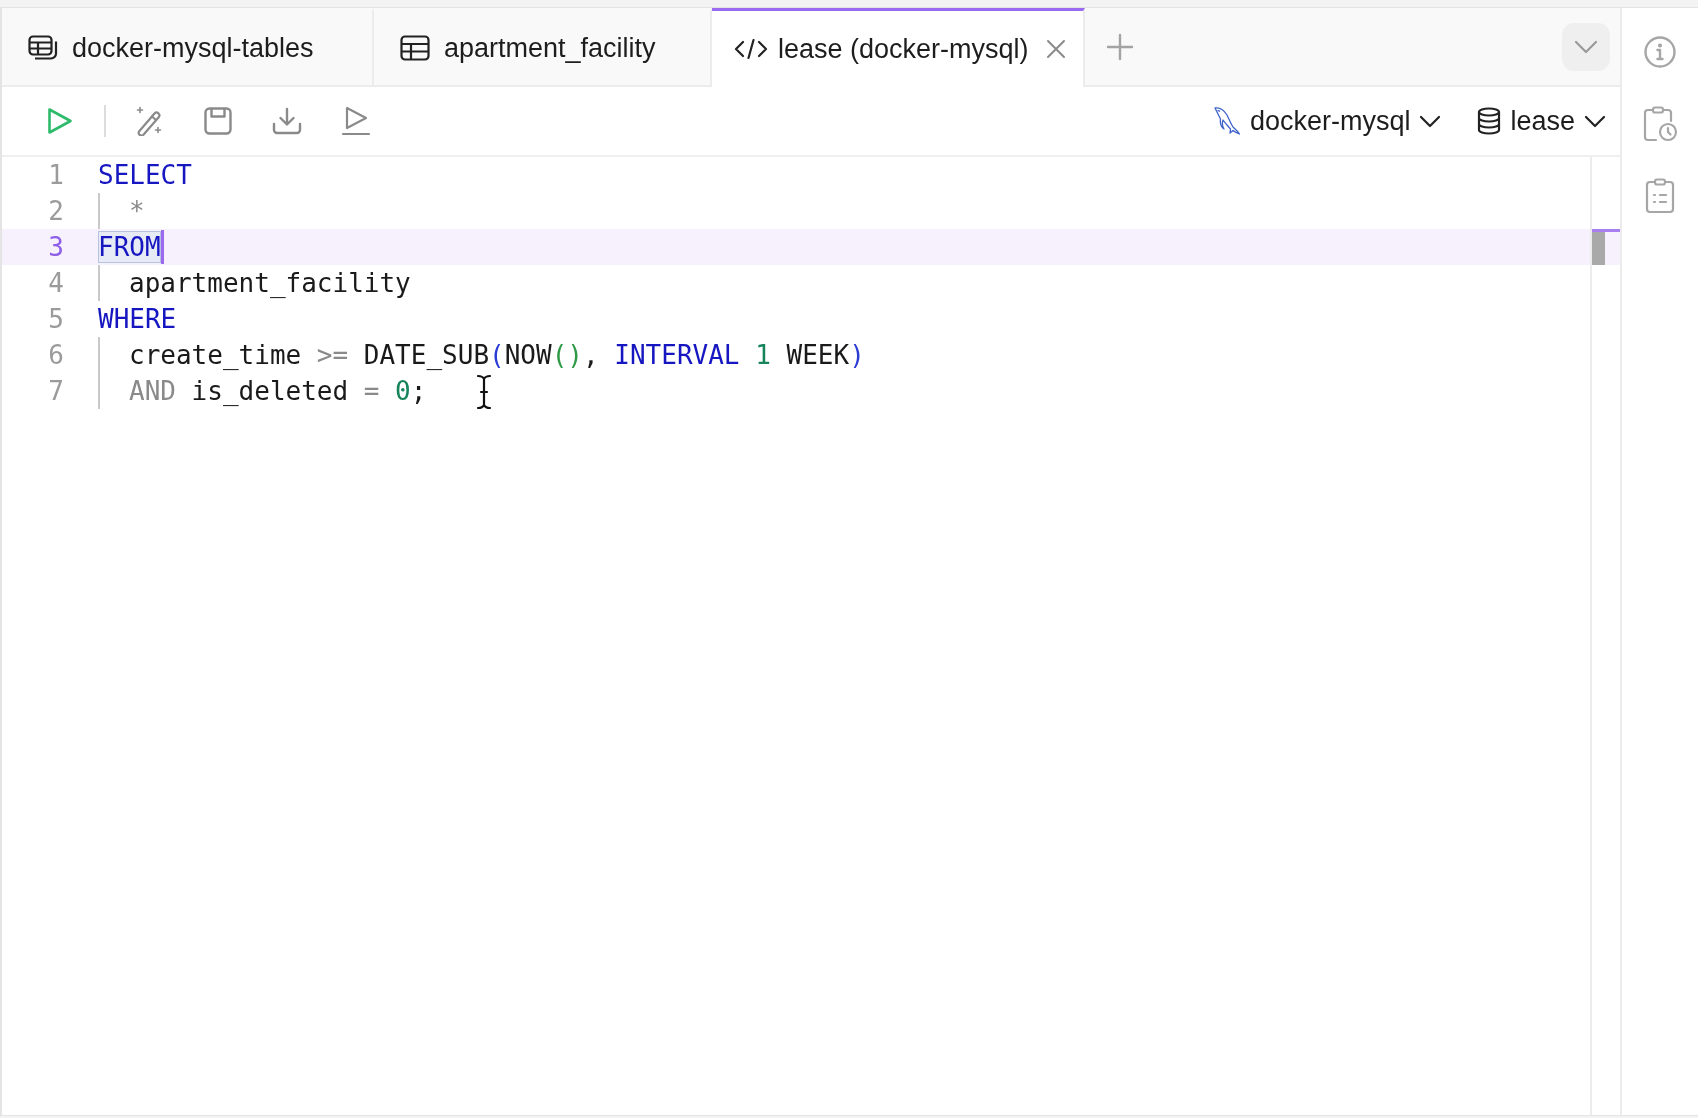 The height and width of the screenshot is (1118, 1698). Describe the element at coordinates (751, 49) in the screenshot. I see `code-icon` at that location.